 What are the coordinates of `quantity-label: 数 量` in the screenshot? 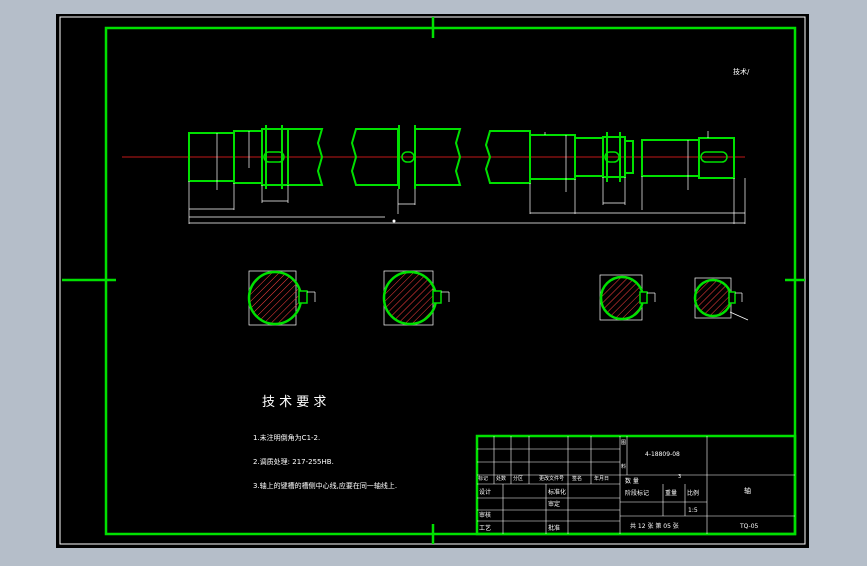 It's located at (632, 481).